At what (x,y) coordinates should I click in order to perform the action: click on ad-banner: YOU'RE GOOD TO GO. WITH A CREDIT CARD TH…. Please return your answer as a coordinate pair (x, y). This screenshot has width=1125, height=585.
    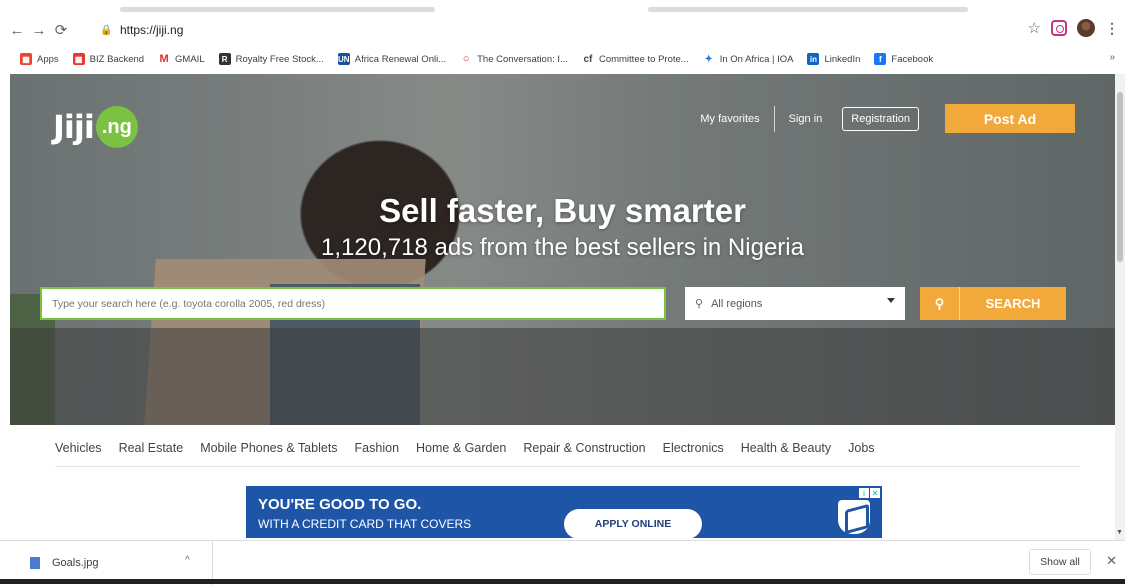
    Looking at the image, I should click on (564, 512).